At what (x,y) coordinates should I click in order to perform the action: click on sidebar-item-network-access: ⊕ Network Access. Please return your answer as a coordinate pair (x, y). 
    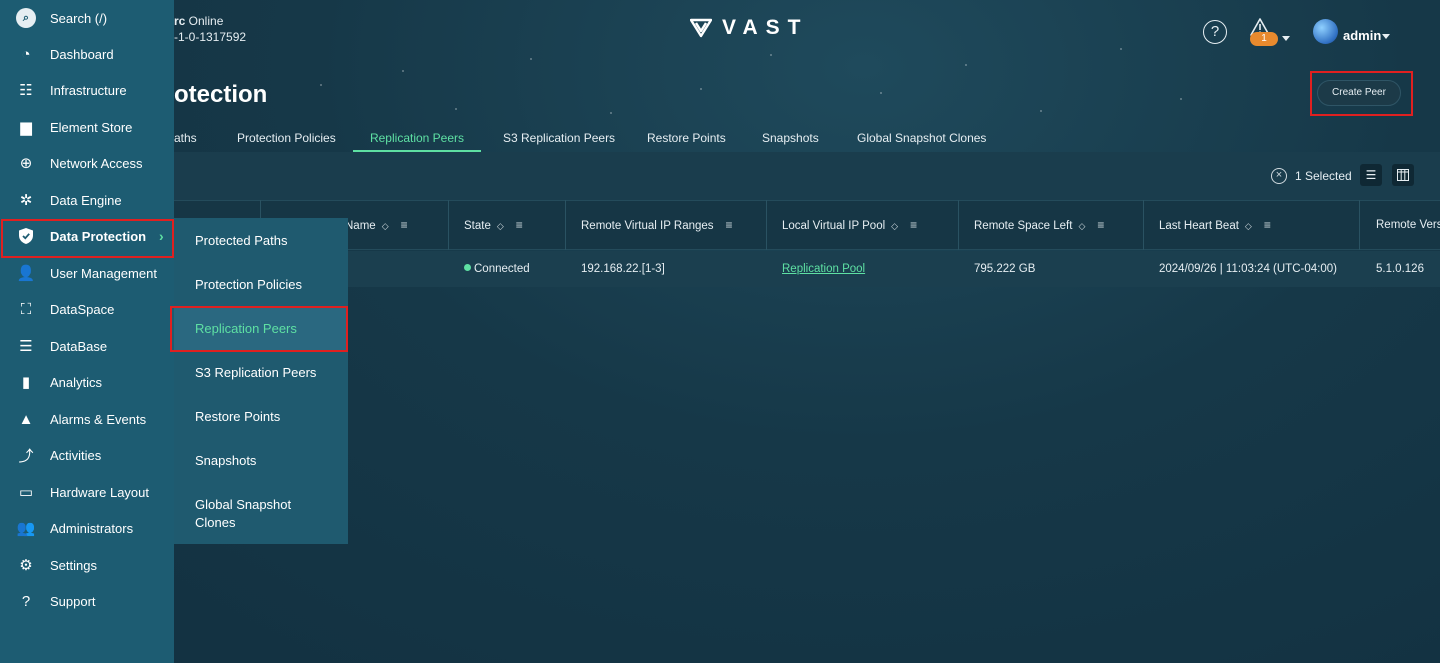
    Looking at the image, I should click on (87, 163).